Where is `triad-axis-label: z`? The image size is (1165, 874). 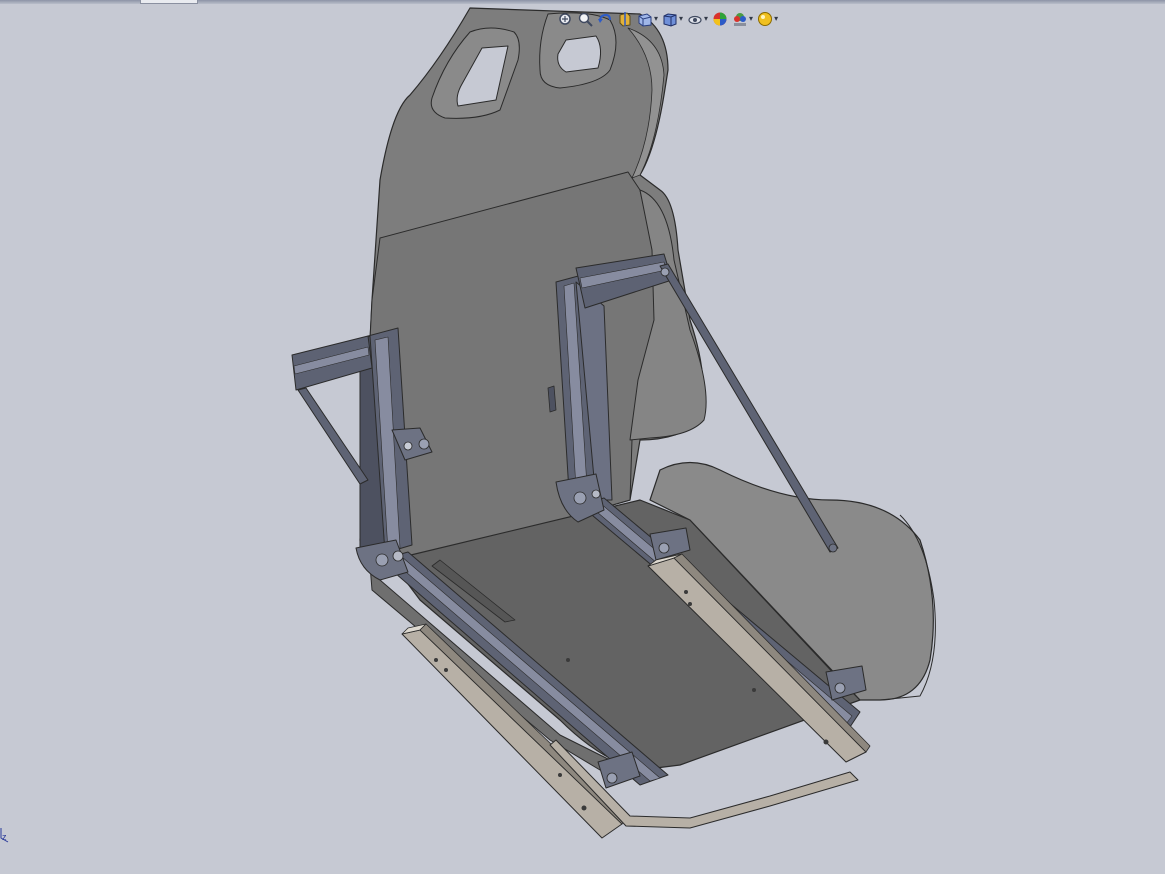
triad-axis-label: z is located at coordinates (4, 837).